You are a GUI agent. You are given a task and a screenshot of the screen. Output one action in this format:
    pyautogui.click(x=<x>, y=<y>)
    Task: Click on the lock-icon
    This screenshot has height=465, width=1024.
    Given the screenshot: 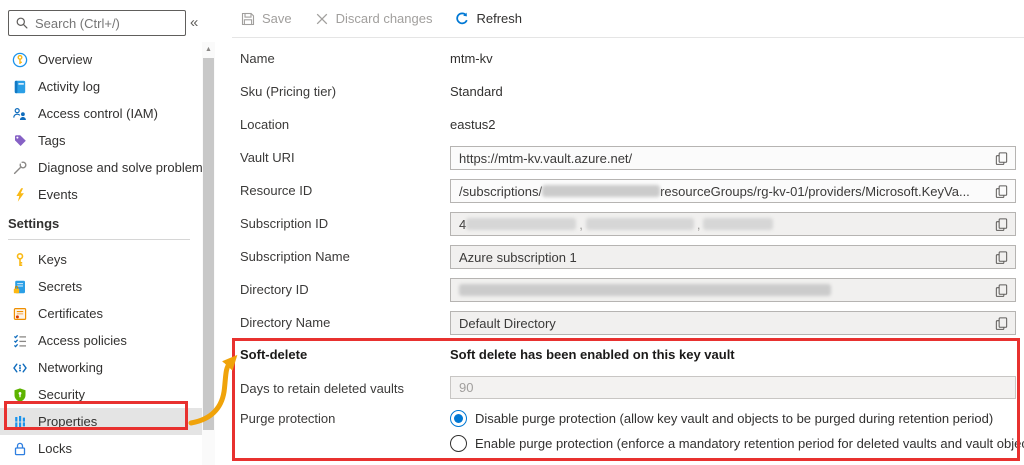 What is the action you would take?
    pyautogui.click(x=20, y=449)
    